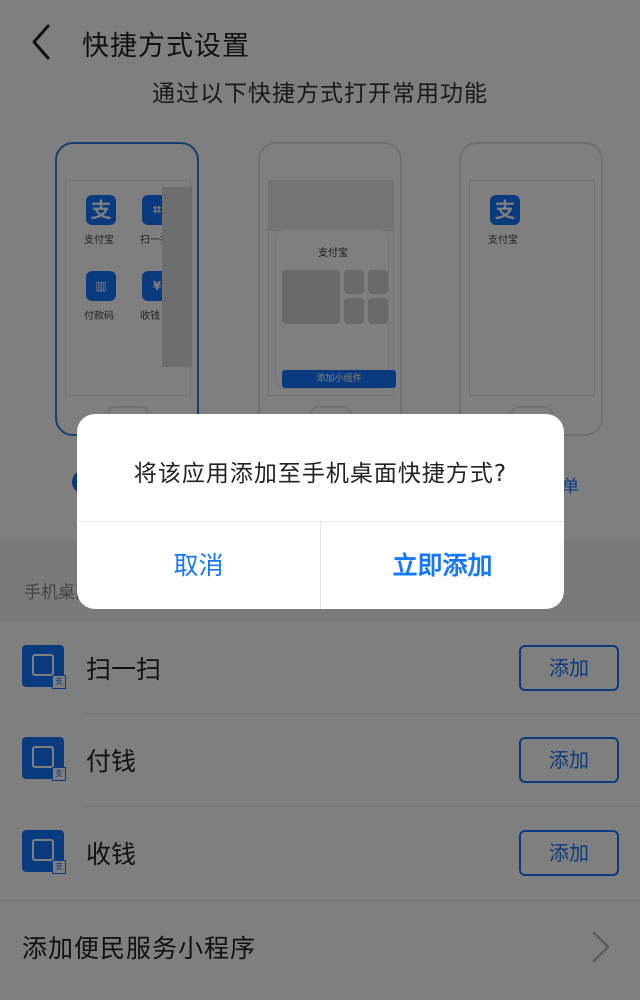 The image size is (640, 1000). Describe the element at coordinates (442, 565) in the screenshot. I see `add-now-button: 立即添加` at that location.